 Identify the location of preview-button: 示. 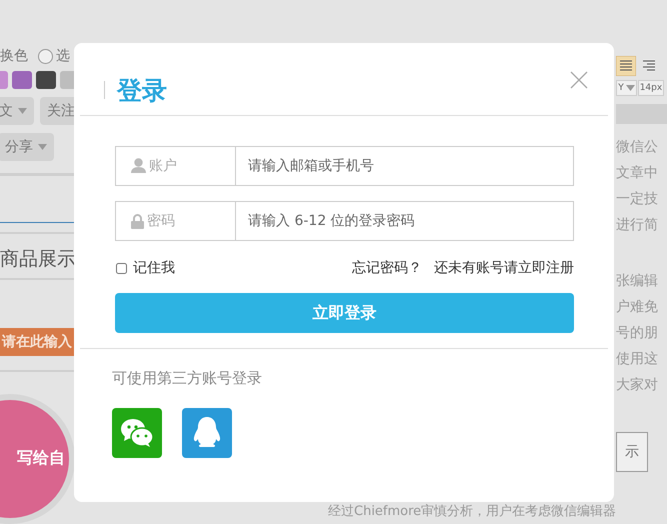
(632, 452).